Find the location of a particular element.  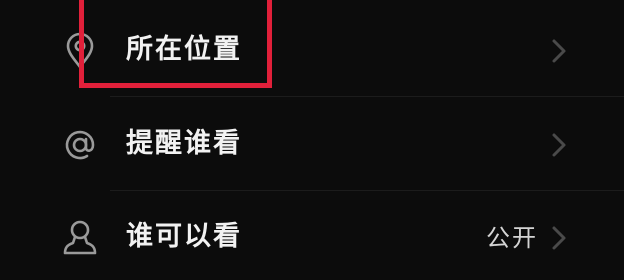

at-sign-icon is located at coordinates (80, 145).